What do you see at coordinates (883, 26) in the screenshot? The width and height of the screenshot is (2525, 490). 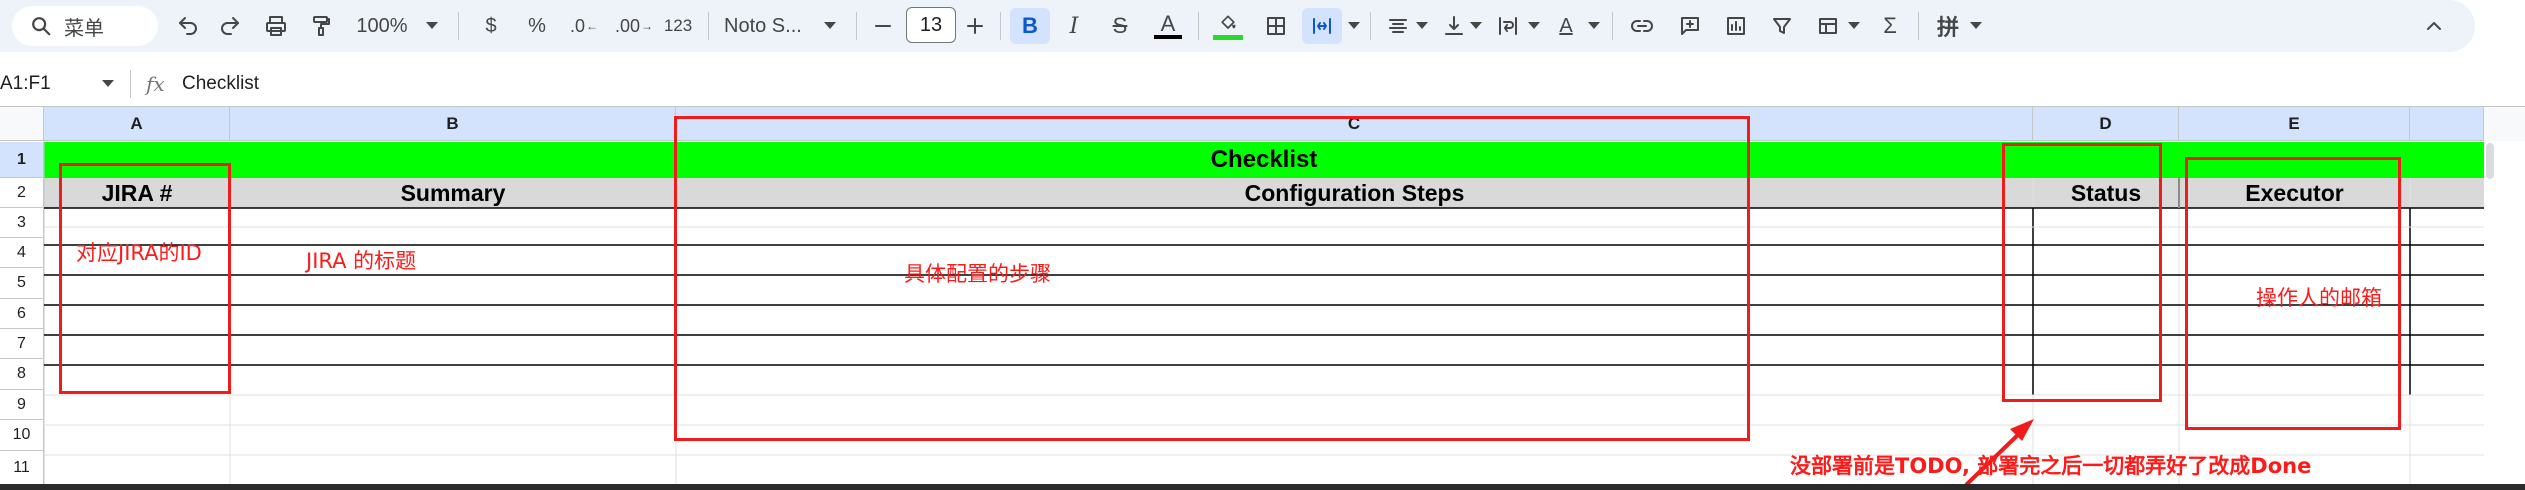 I see `decrease-font-size-button` at bounding box center [883, 26].